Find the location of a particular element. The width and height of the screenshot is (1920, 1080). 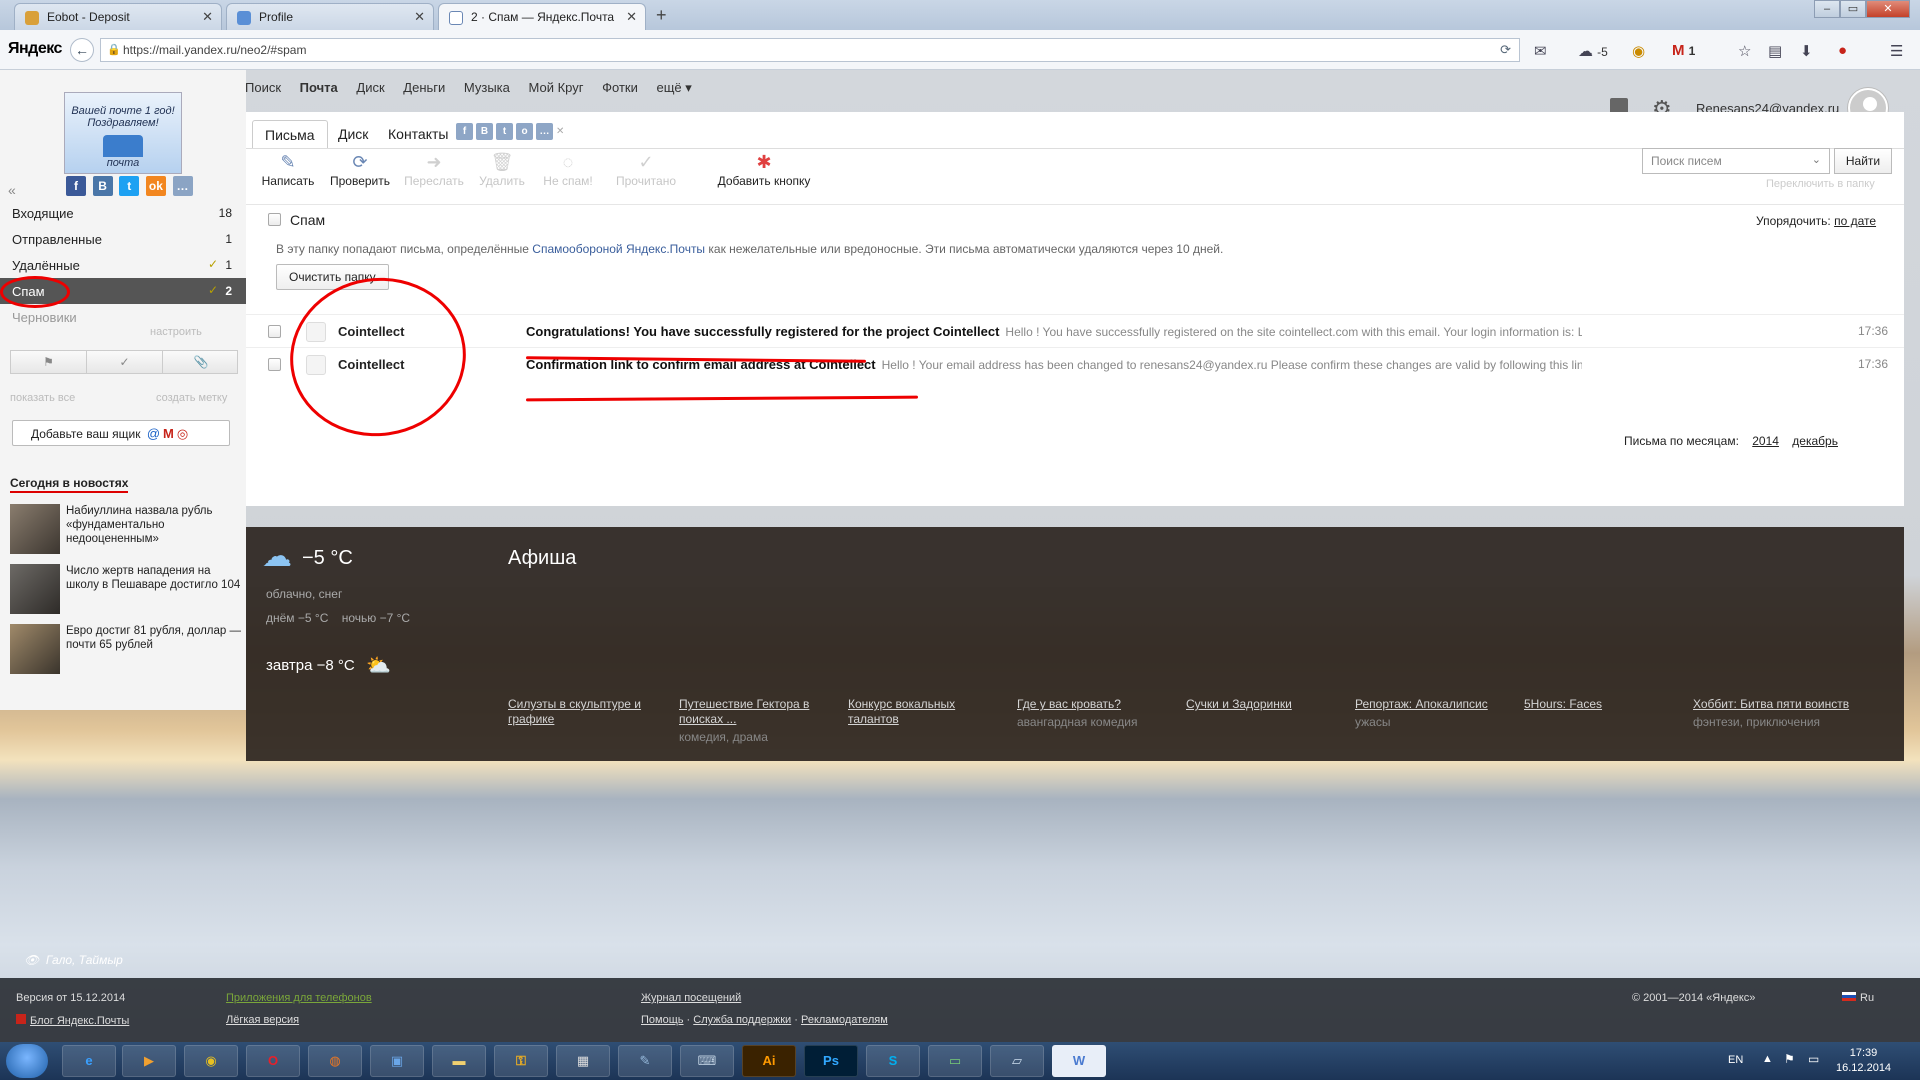

afisha-item: Где у вас кровать? авангардная комедия is located at coordinates (1097, 713).